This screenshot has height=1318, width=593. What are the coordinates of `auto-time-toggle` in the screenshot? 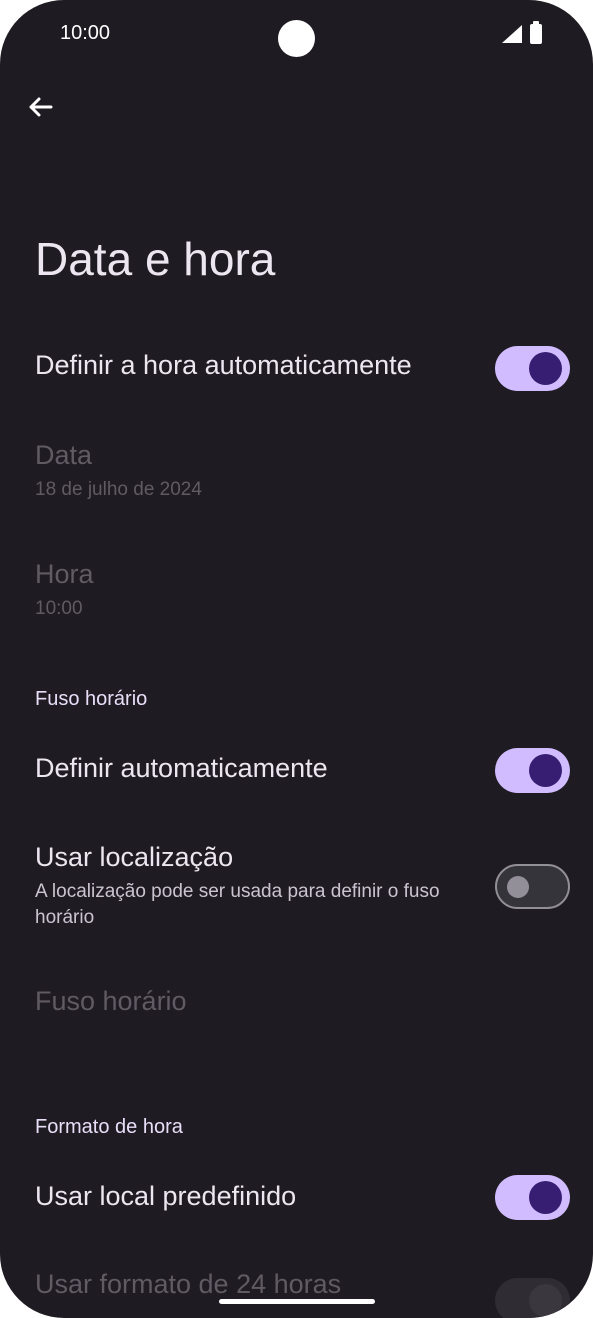 It's located at (532, 368).